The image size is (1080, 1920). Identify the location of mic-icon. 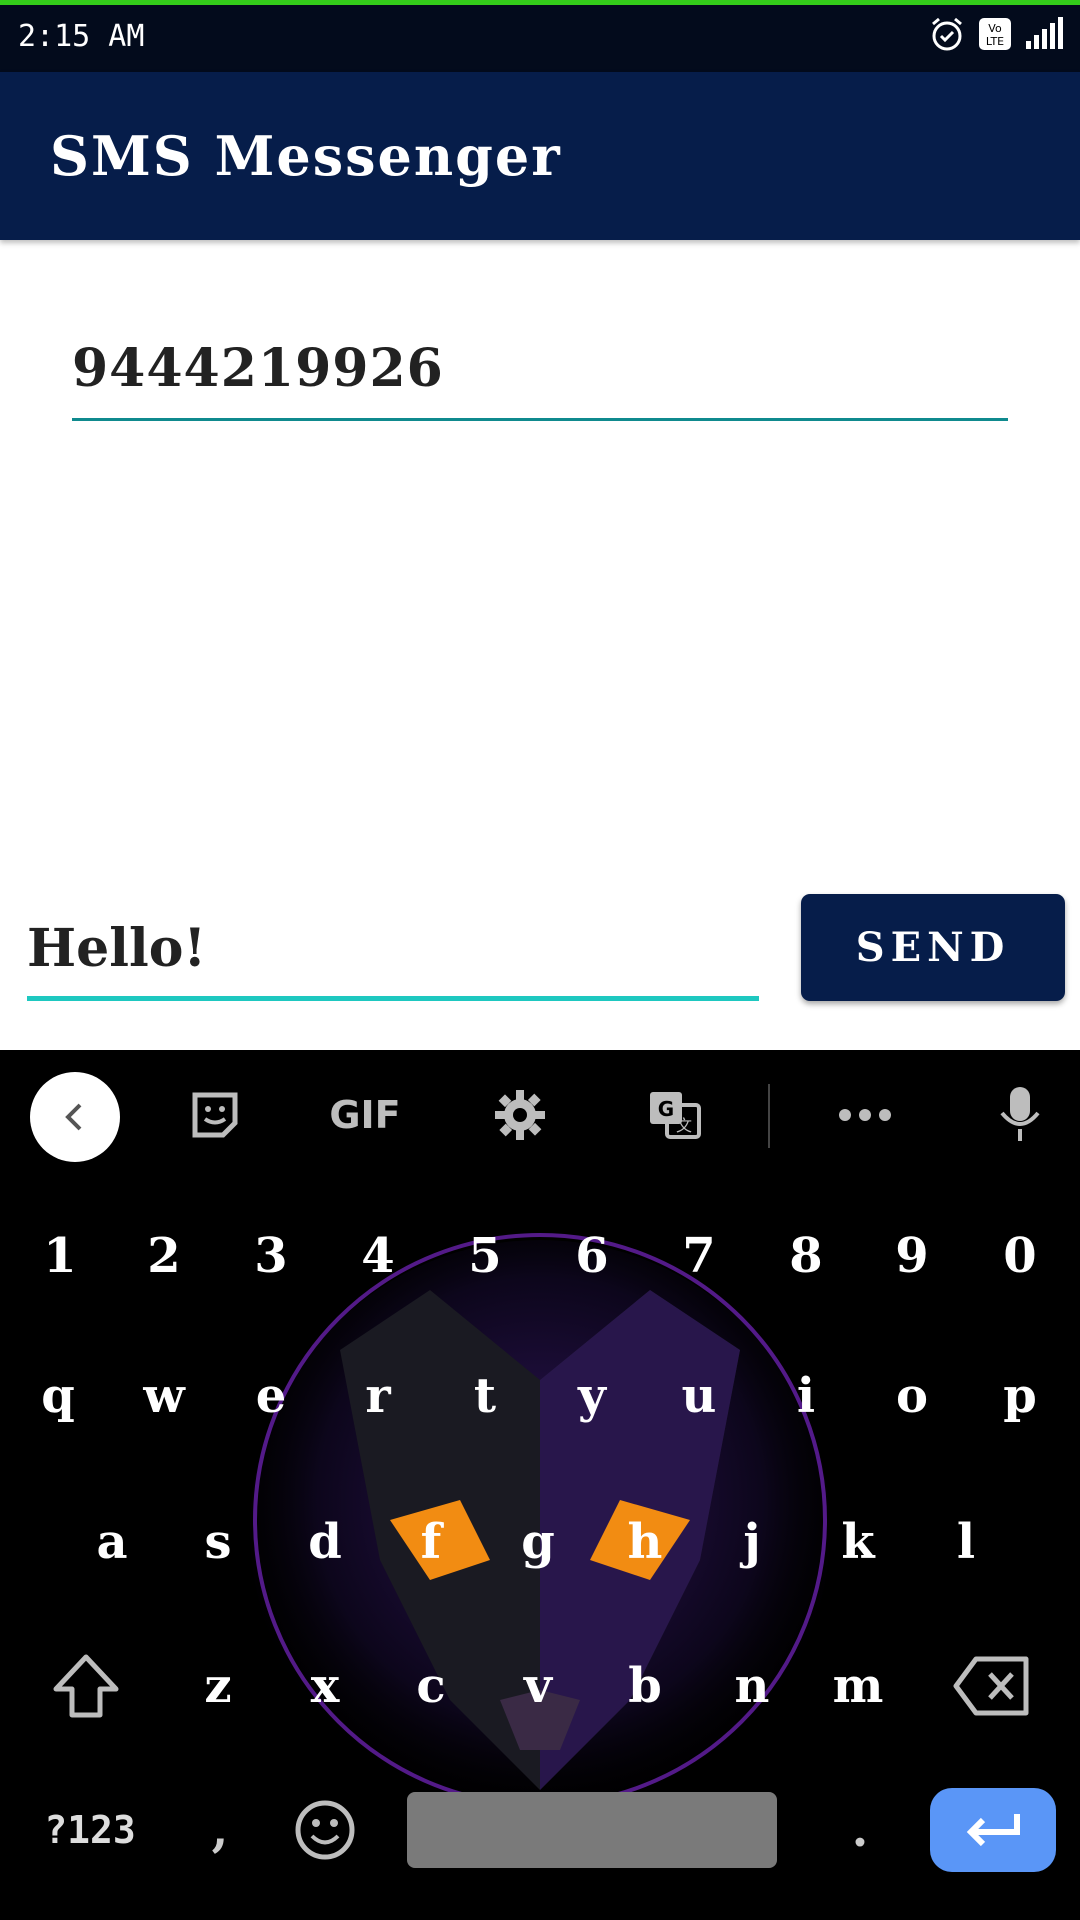
(1020, 1115).